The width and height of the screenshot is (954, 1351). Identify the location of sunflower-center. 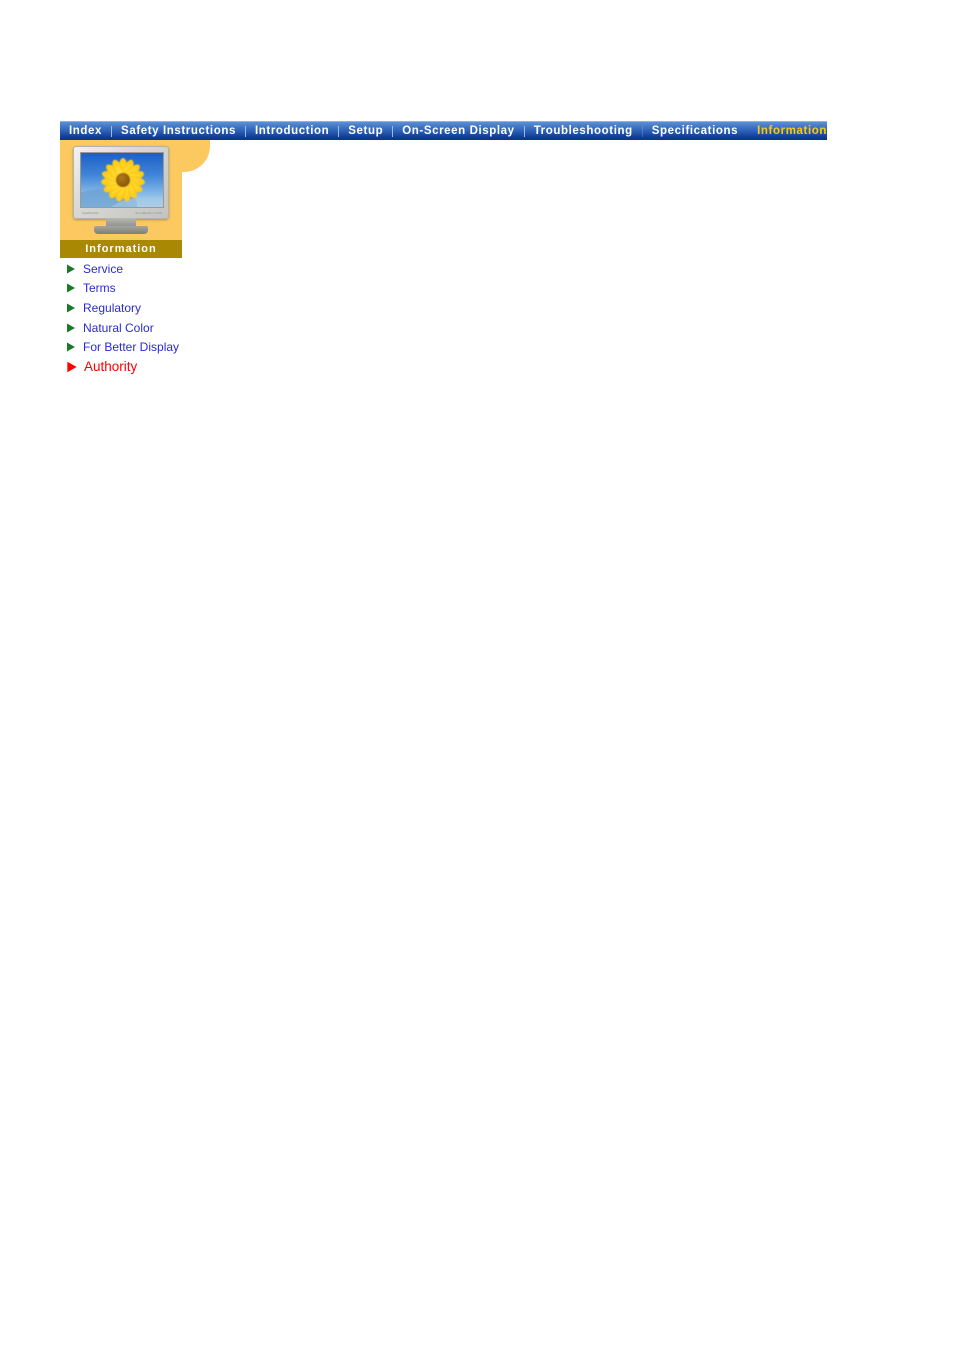
(123, 180).